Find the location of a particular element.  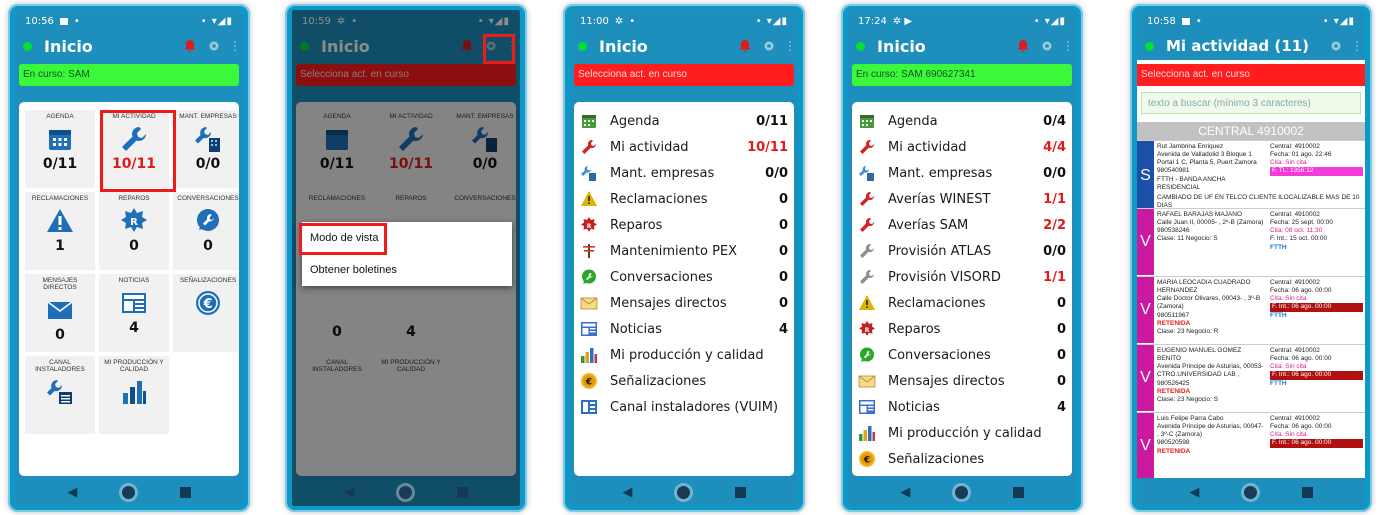

notification-icon is located at coordinates (63, 21).